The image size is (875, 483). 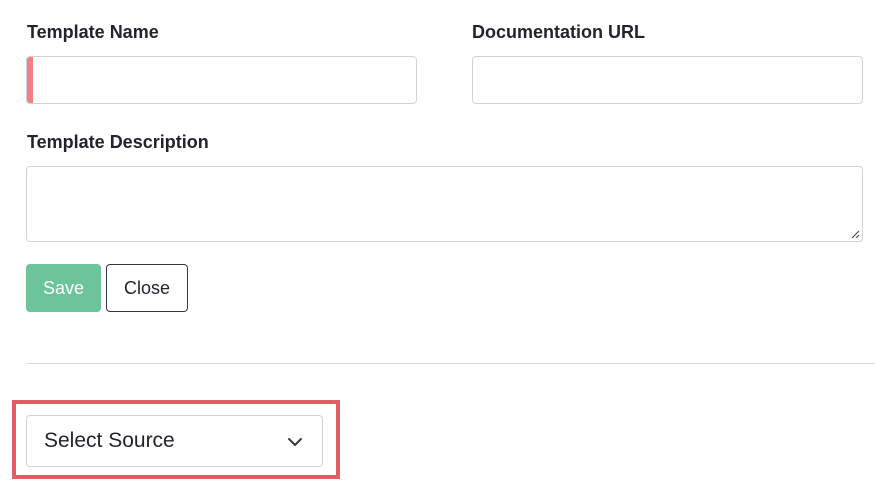 What do you see at coordinates (558, 32) in the screenshot?
I see `documentation-url-label: Documentation URL` at bounding box center [558, 32].